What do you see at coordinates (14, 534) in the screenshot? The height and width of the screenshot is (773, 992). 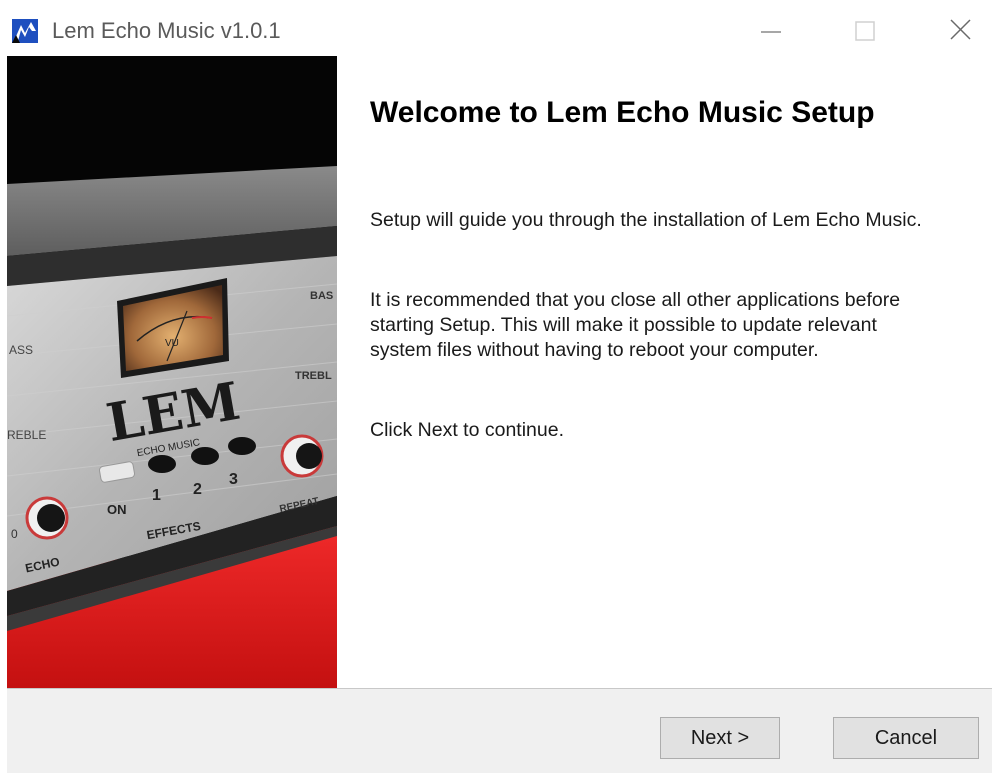 I see `zero-label: 0` at bounding box center [14, 534].